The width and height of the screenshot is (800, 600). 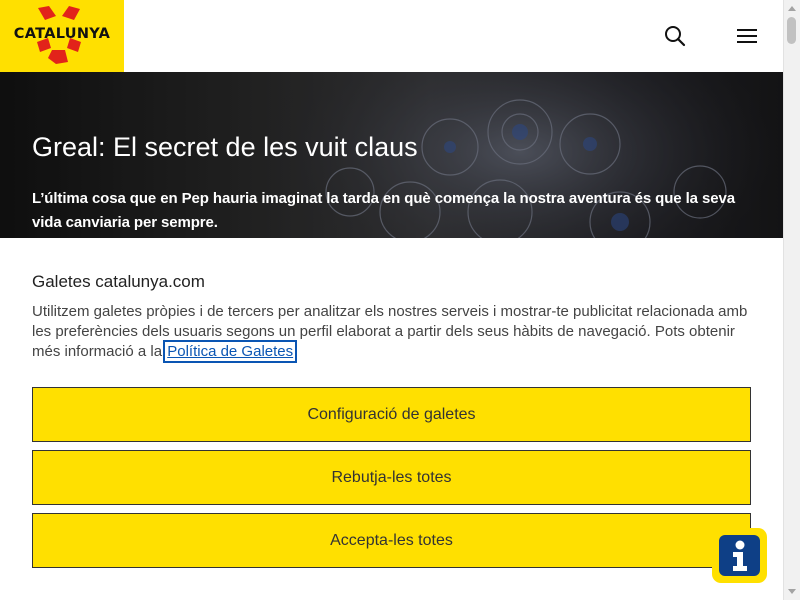 I want to click on vertical-scrollbar, so click(x=791, y=300).